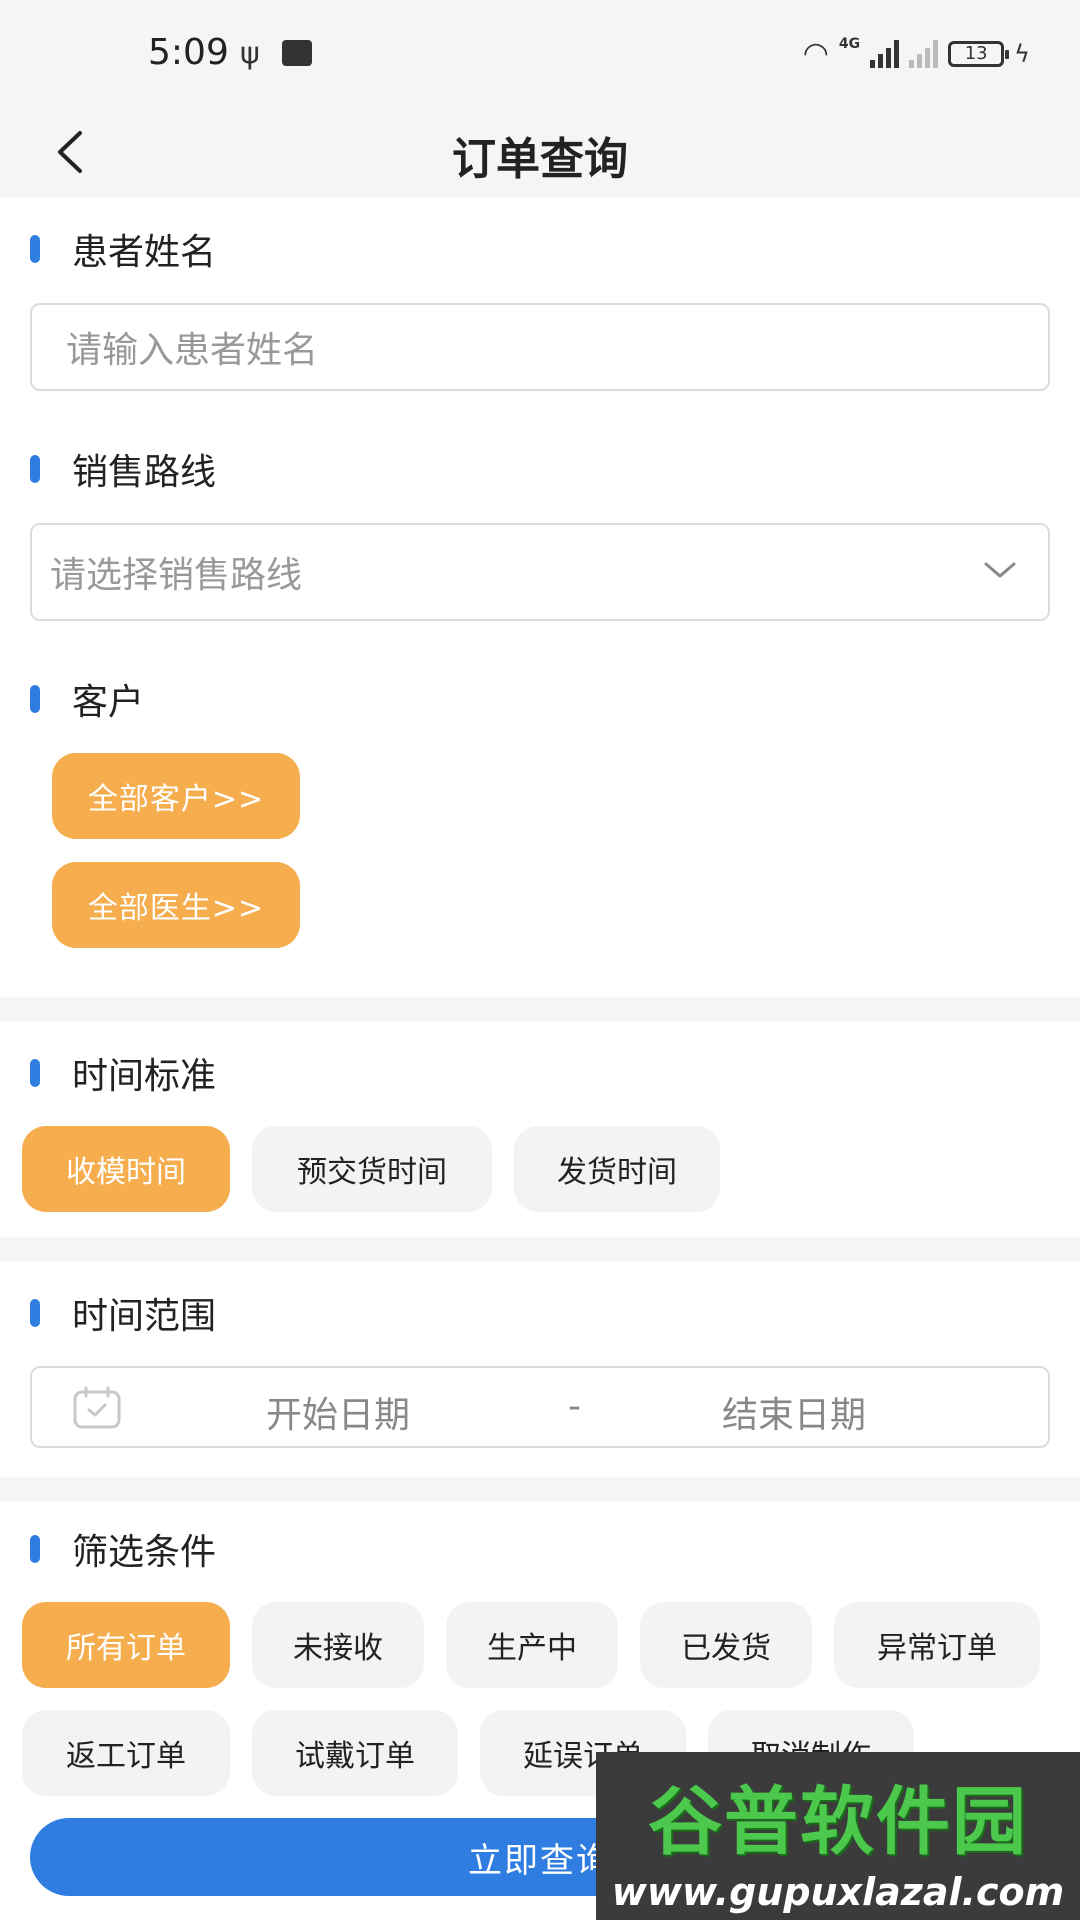  I want to click on time-standard-chips: 收模时间 预交货时间 发货时间, so click(542, 1169).